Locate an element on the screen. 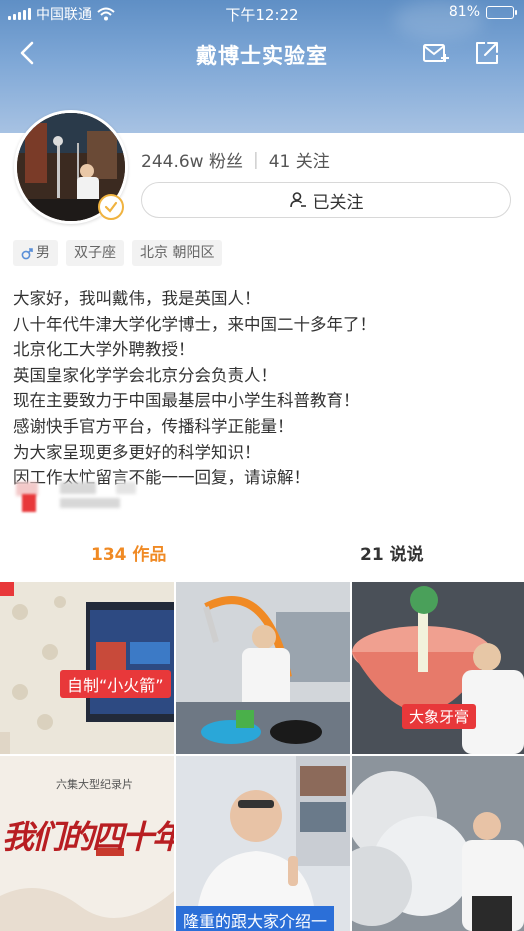 This screenshot has height=931, width=524. battery-percent: 81% is located at coordinates (464, 12).